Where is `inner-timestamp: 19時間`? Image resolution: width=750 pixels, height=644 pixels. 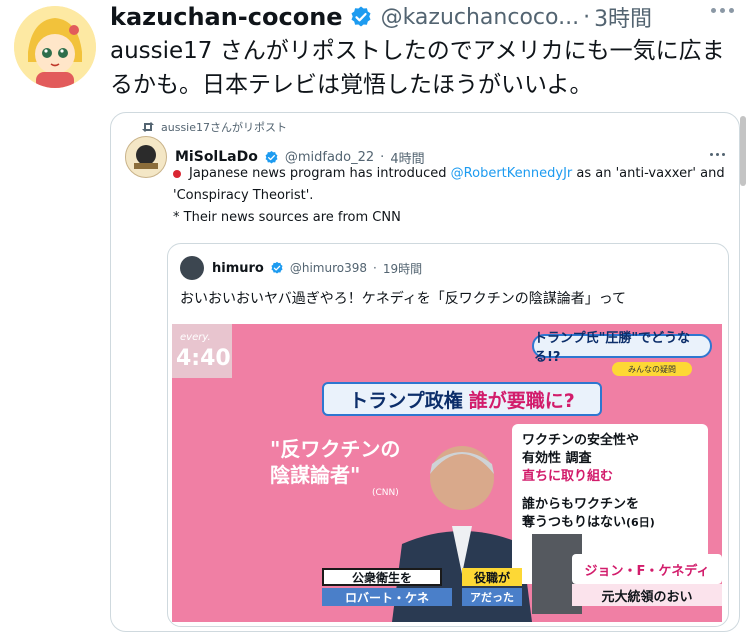 inner-timestamp: 19時間 is located at coordinates (402, 268).